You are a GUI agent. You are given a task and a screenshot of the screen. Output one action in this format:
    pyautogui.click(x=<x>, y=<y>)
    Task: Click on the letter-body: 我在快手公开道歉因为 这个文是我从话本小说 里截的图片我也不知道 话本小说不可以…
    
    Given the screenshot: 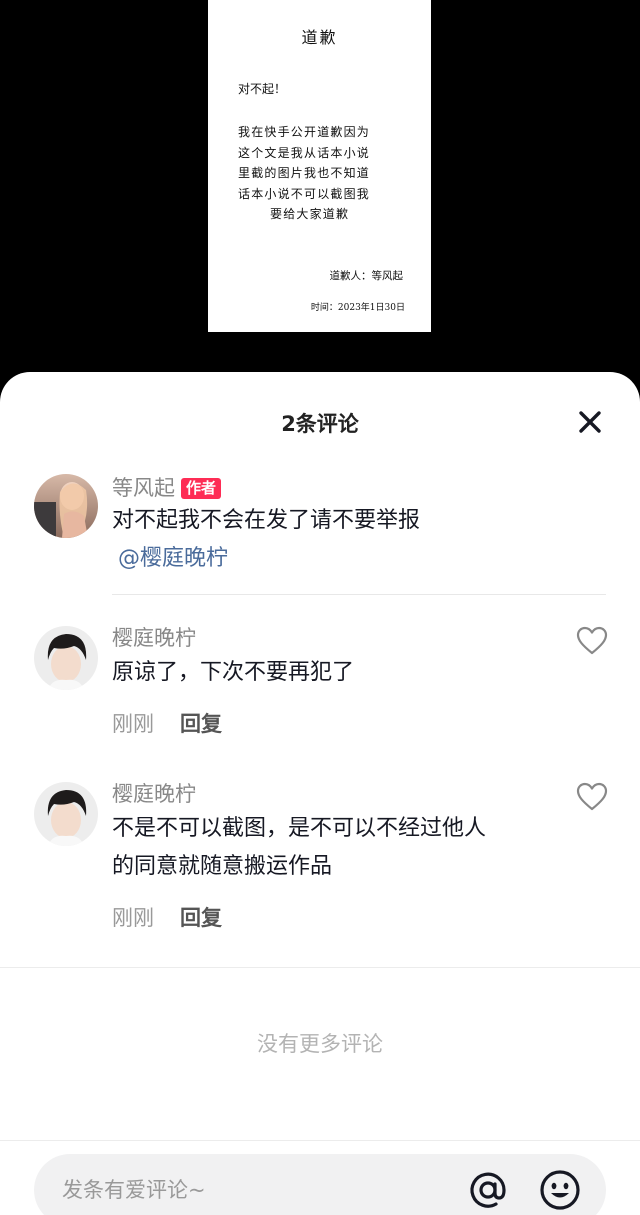 What is the action you would take?
    pyautogui.click(x=323, y=173)
    